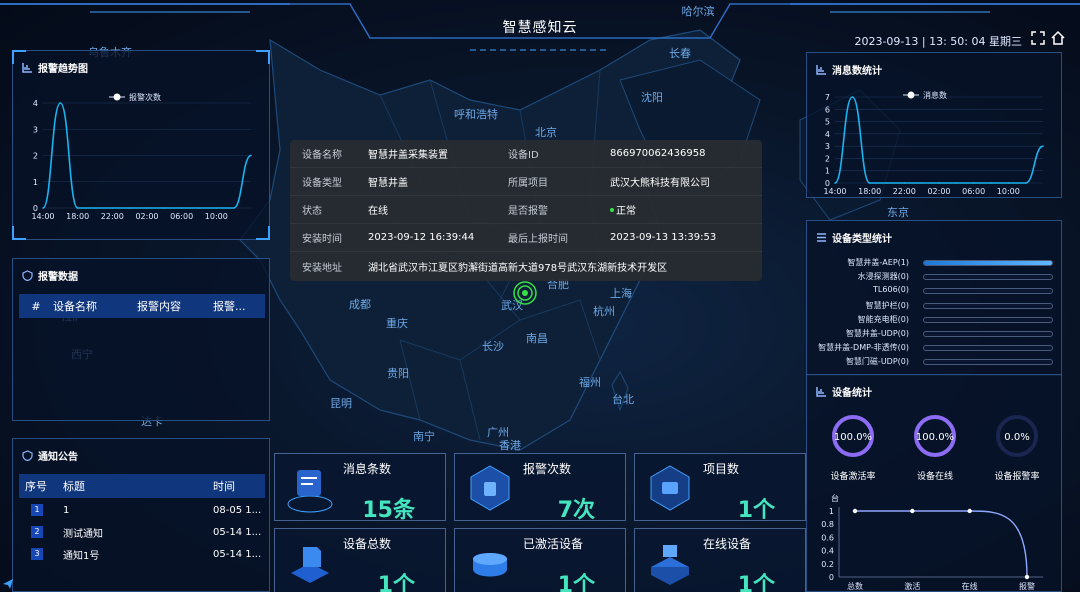 The height and width of the screenshot is (592, 1080). Describe the element at coordinates (310, 491) in the screenshot. I see `message-cube-icon` at that location.